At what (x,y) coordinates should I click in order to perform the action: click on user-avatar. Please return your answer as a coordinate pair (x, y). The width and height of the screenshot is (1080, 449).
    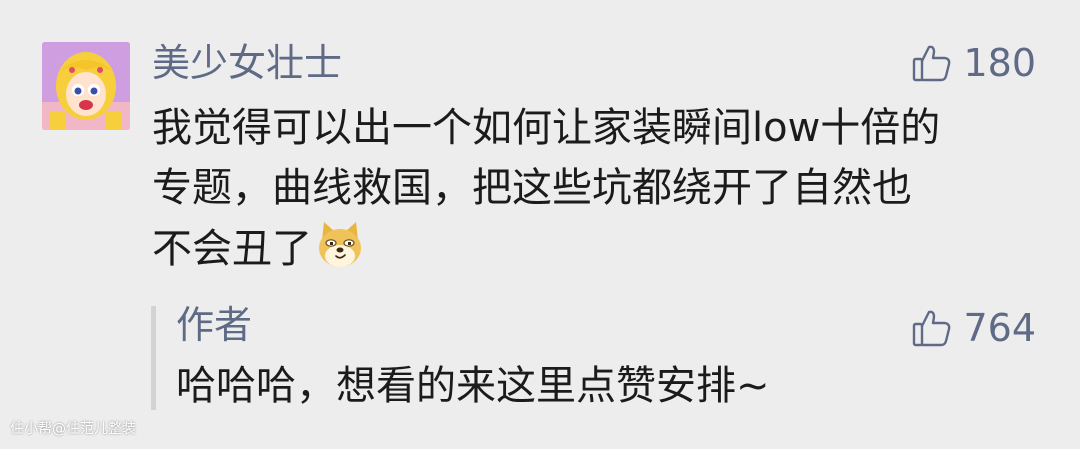
    Looking at the image, I should click on (86, 86).